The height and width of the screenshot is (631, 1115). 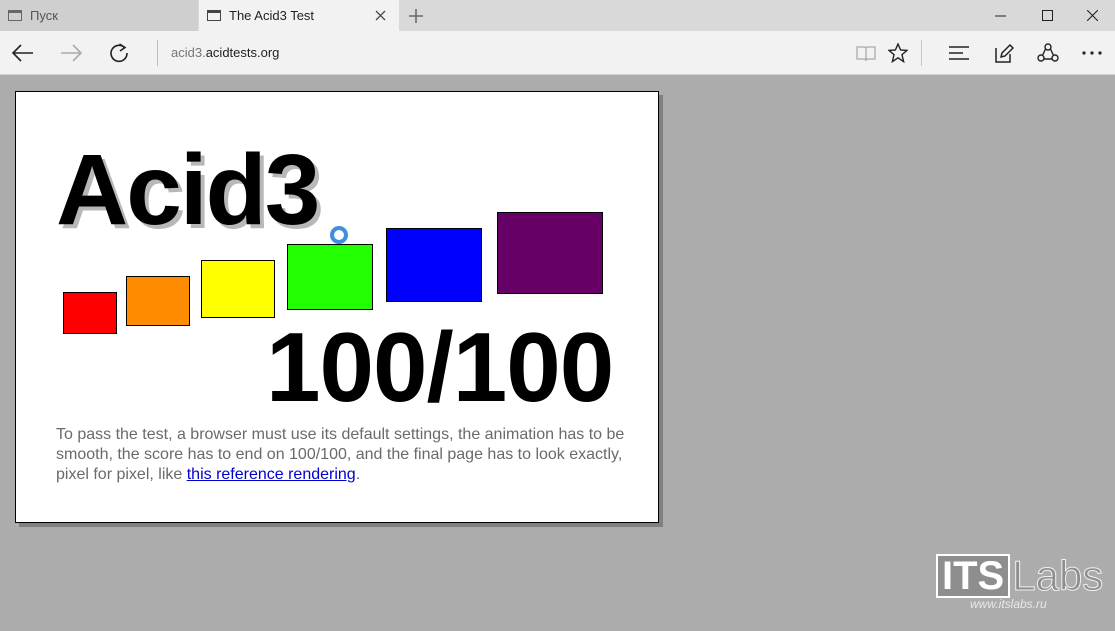 I want to click on web-note-button, so click(x=1004, y=53).